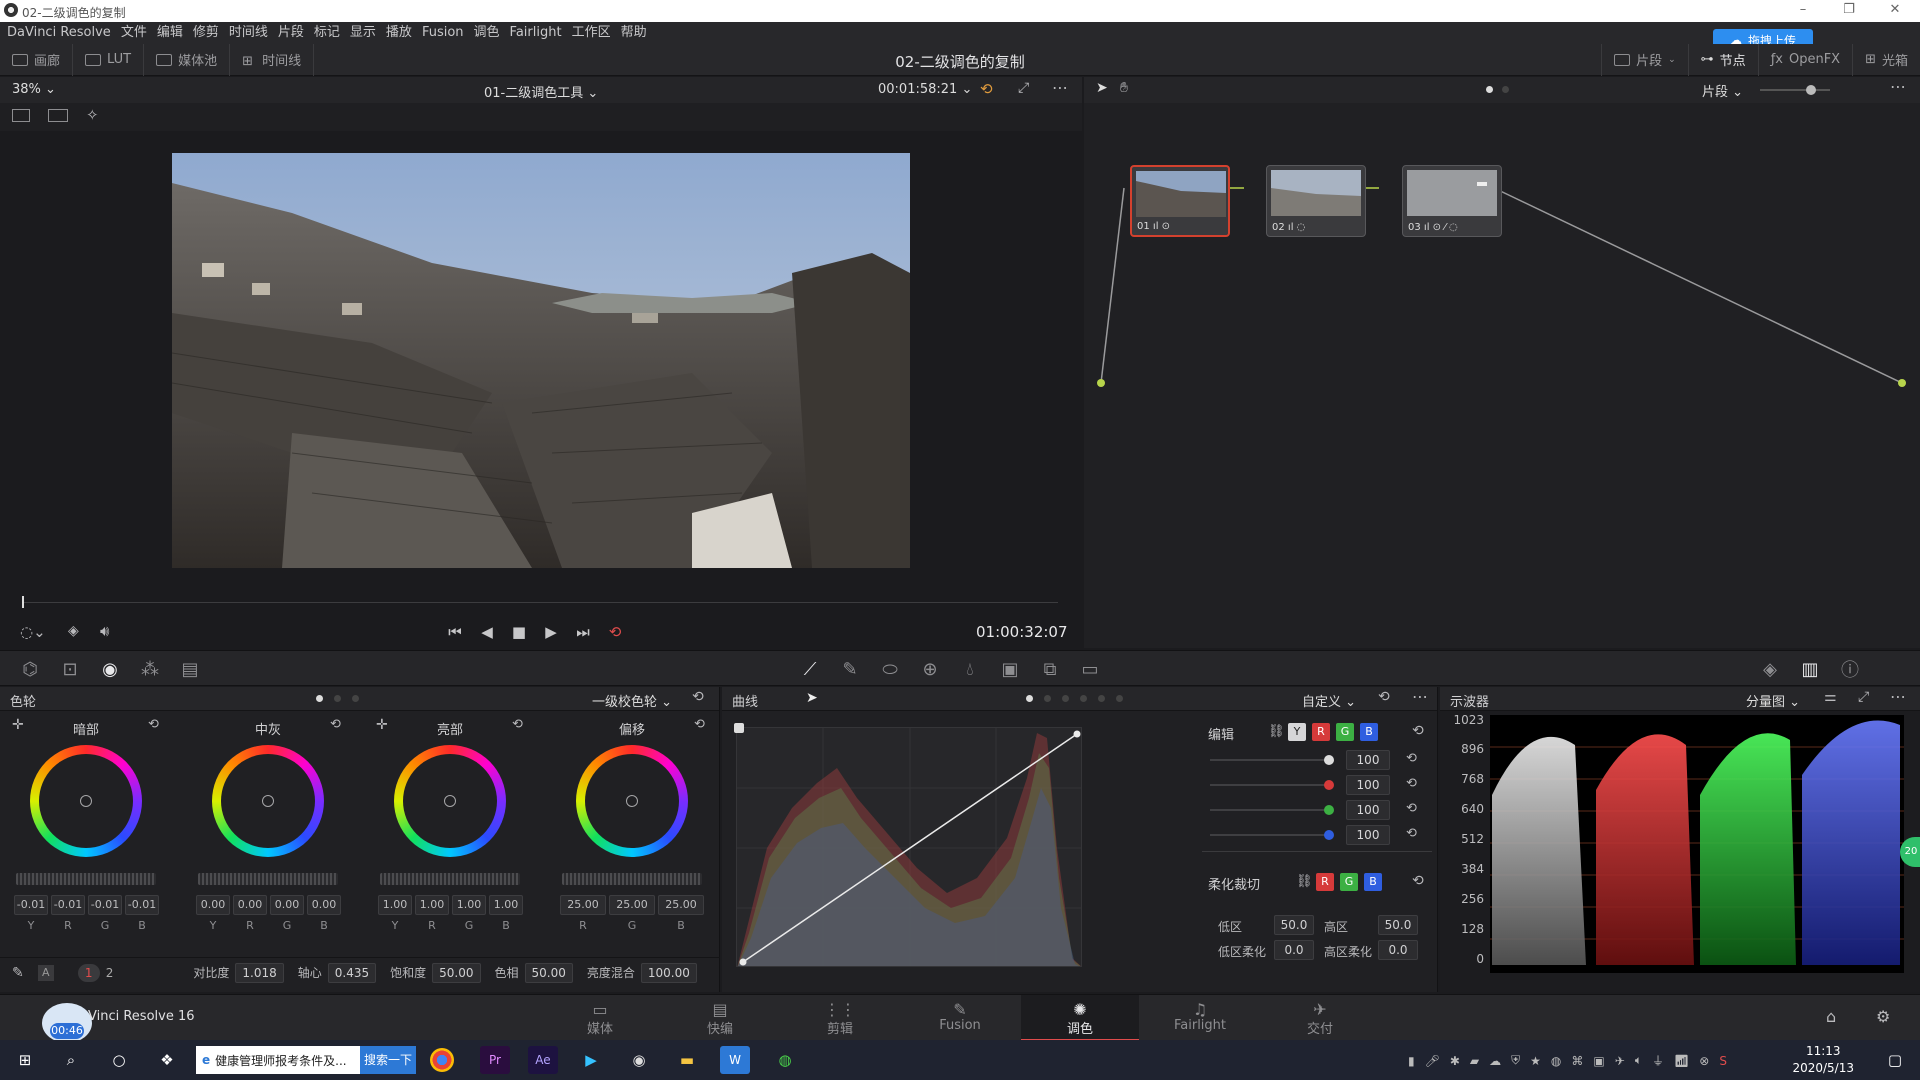 The image size is (1920, 1080). Describe the element at coordinates (30, 669) in the screenshot. I see `camera-raw-icon: ⌬` at that location.